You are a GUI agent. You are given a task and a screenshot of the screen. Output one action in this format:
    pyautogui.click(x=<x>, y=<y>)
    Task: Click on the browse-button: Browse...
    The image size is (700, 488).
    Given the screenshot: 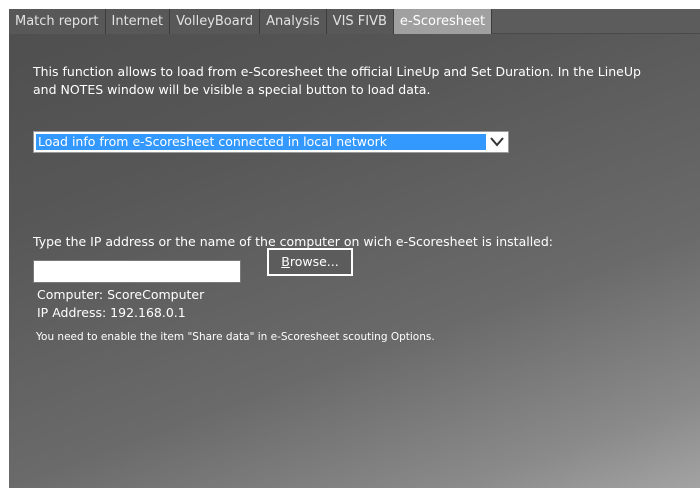 What is the action you would take?
    pyautogui.click(x=310, y=262)
    